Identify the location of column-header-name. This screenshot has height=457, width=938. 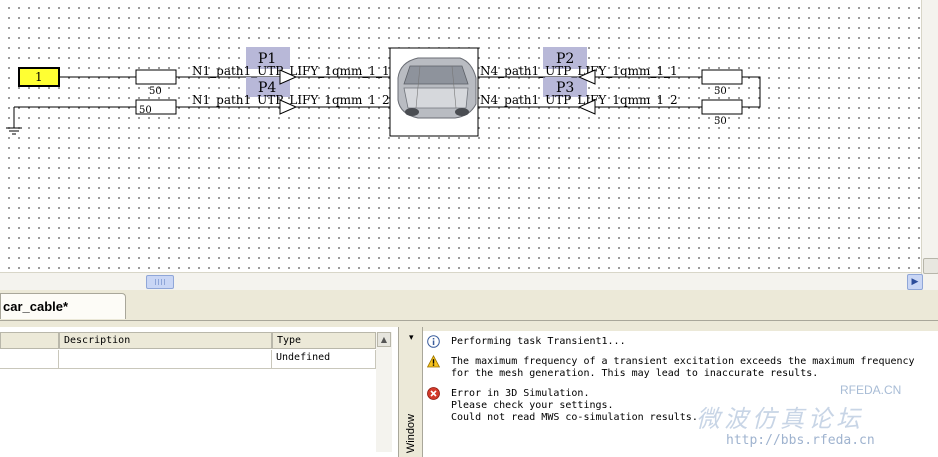
(29, 340).